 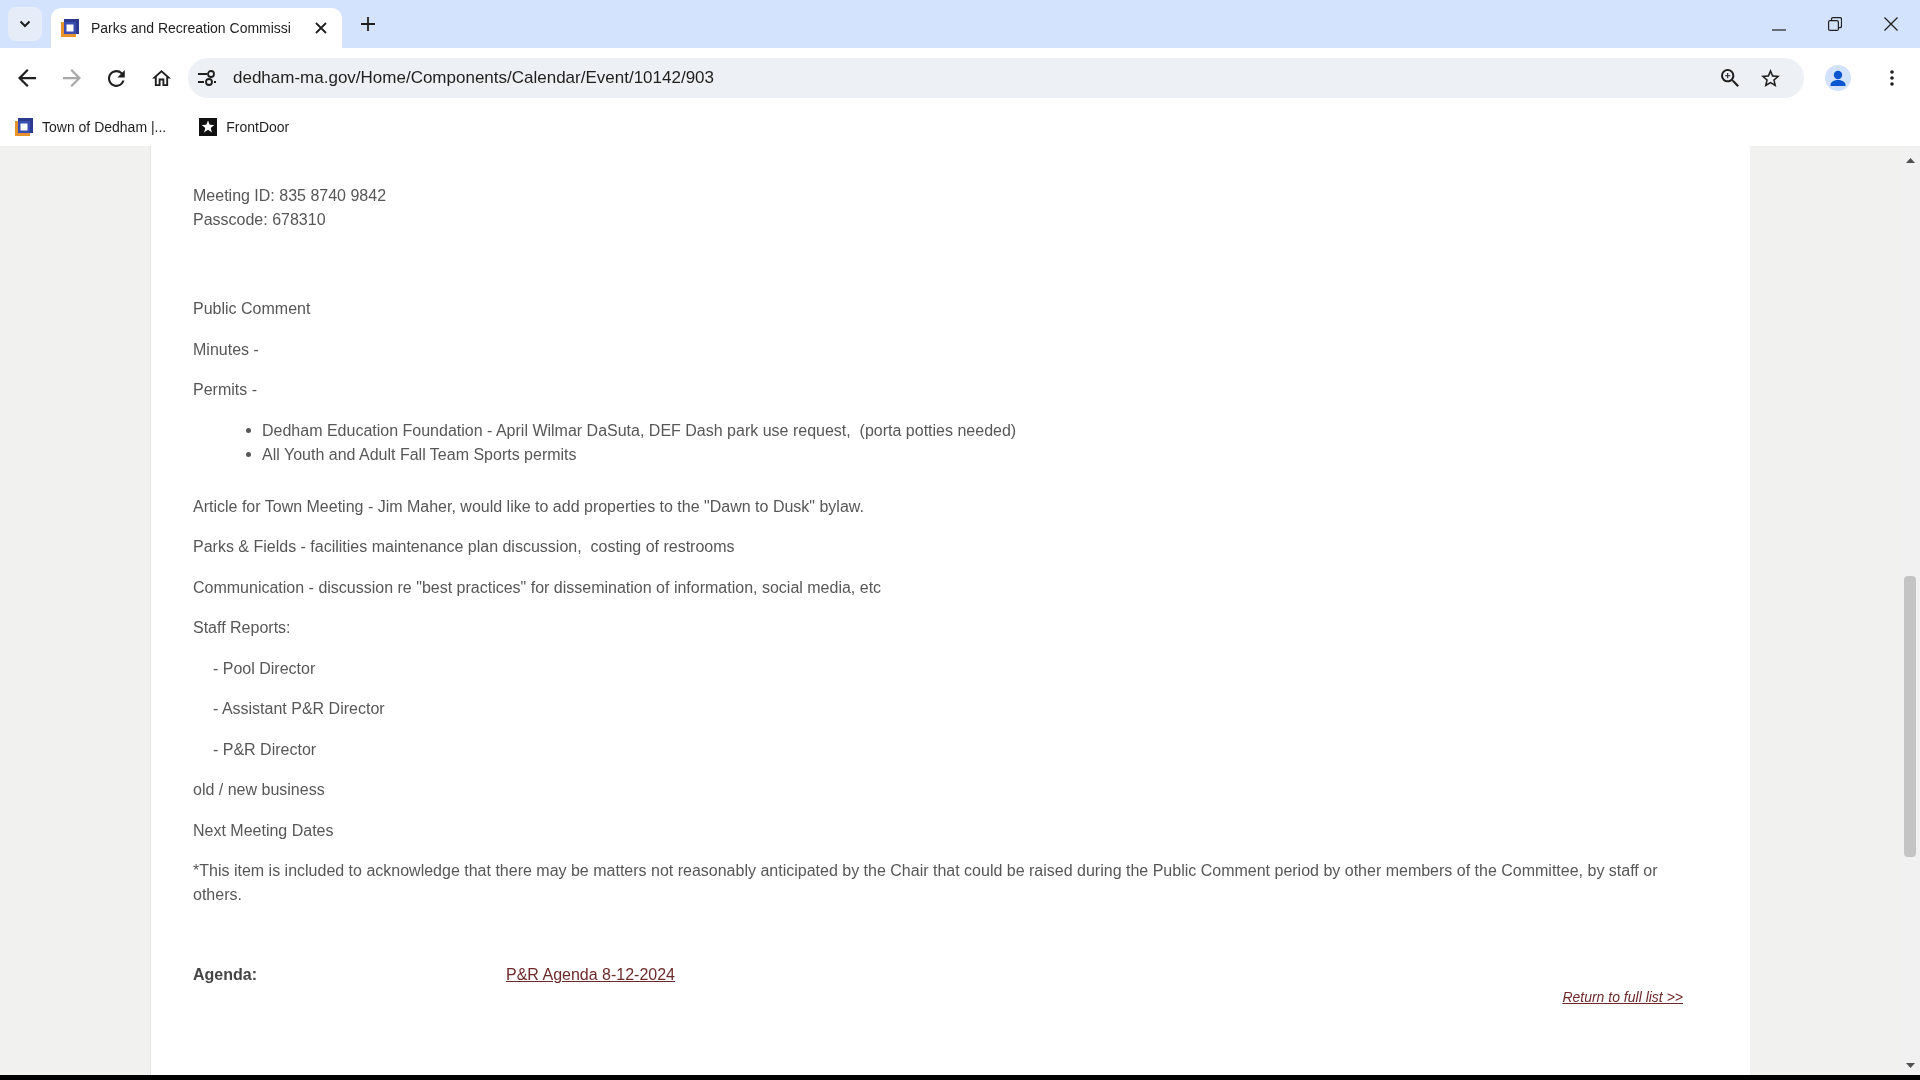 I want to click on agenda-item-text: Public Comment, so click(x=252, y=309).